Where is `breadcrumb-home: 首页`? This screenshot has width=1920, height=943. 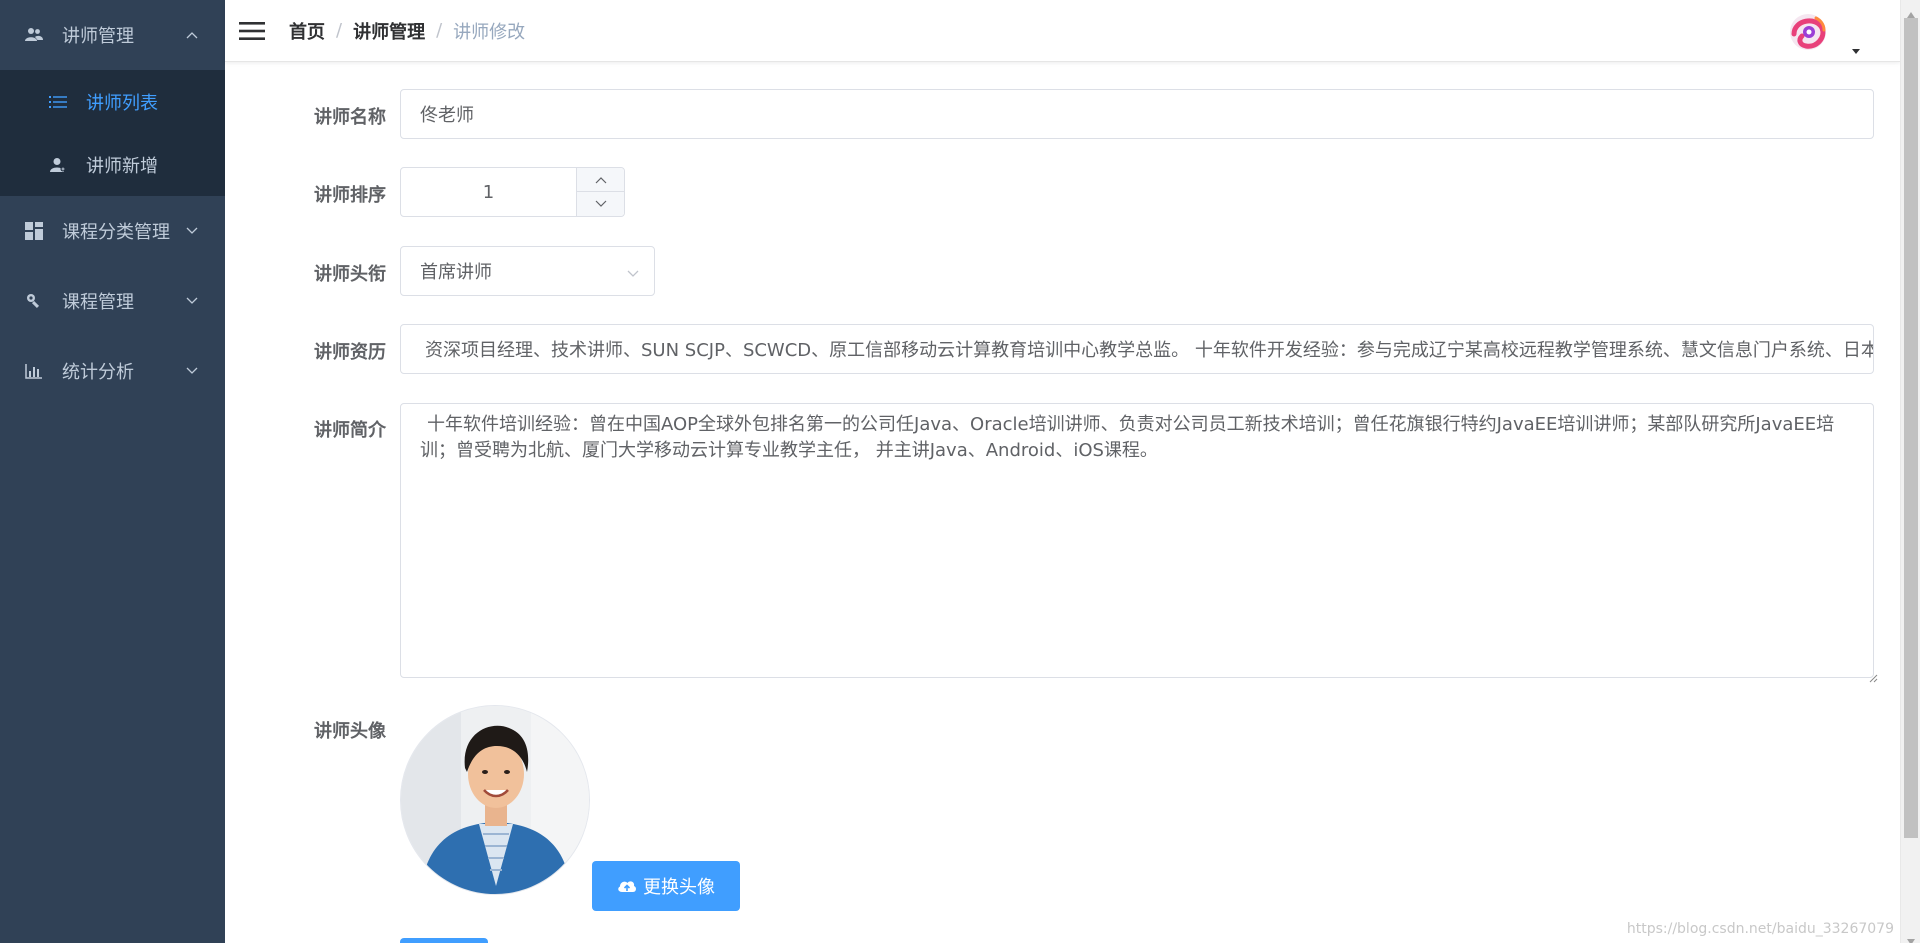 breadcrumb-home: 首页 is located at coordinates (307, 31).